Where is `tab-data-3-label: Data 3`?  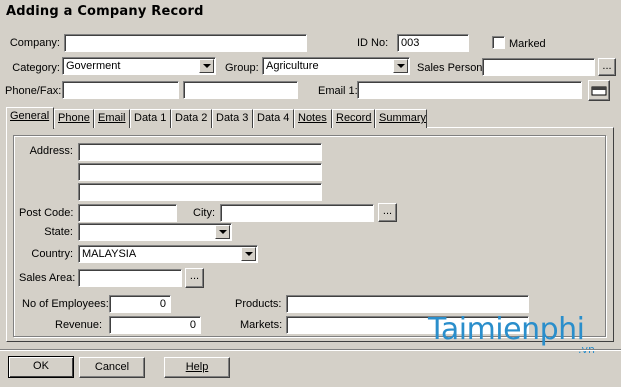
tab-data-3-label: Data 3 is located at coordinates (232, 118).